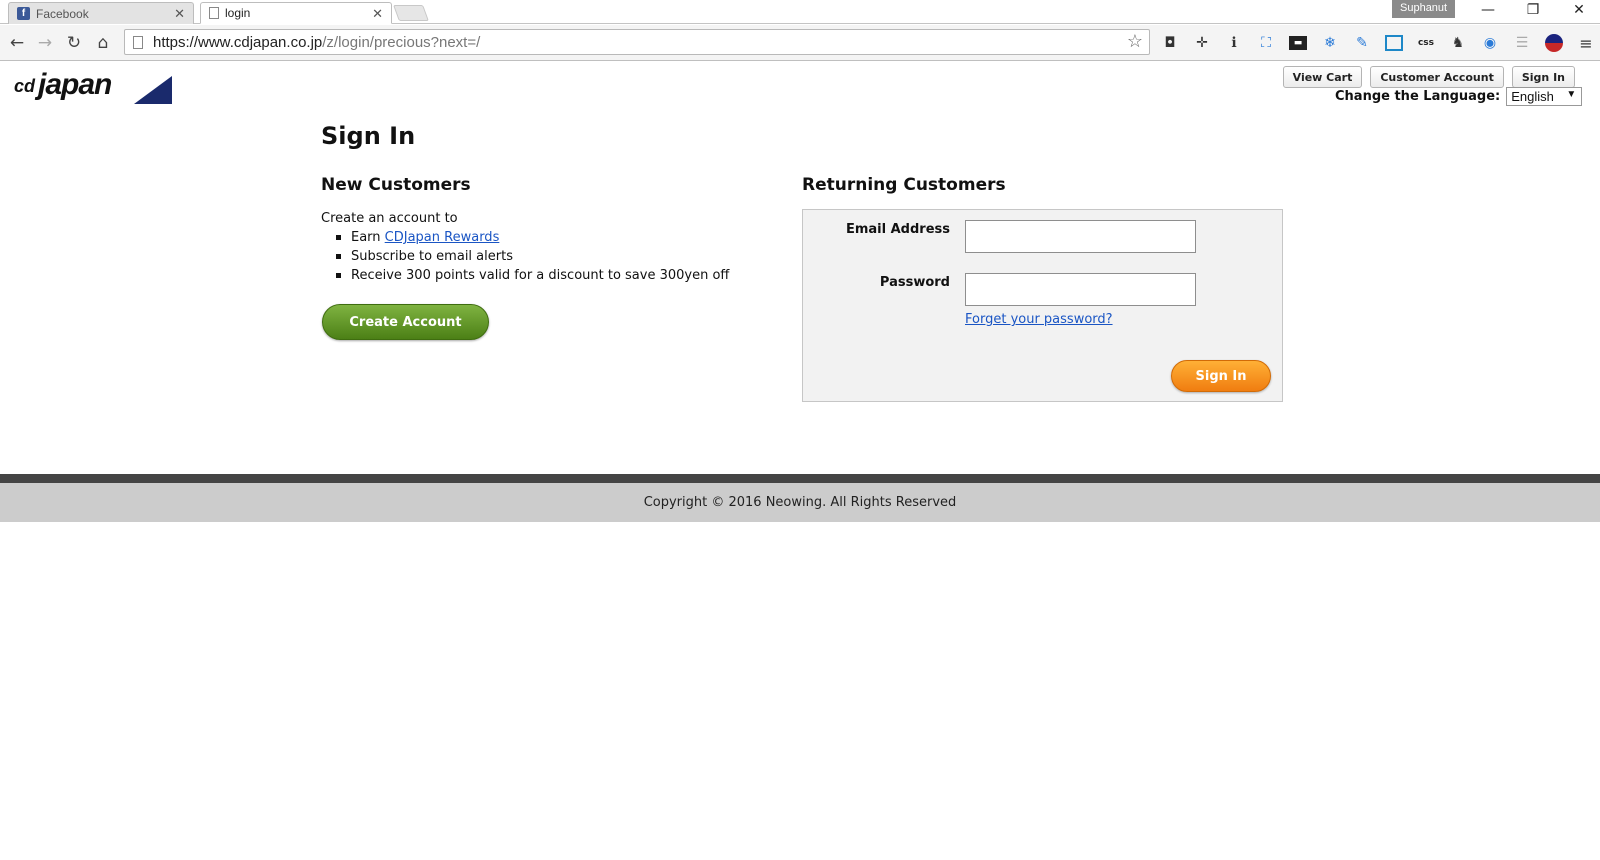 This screenshot has width=1600, height=860. Describe the element at coordinates (1586, 43) in the screenshot. I see `browser-menu-icon: ≡` at that location.